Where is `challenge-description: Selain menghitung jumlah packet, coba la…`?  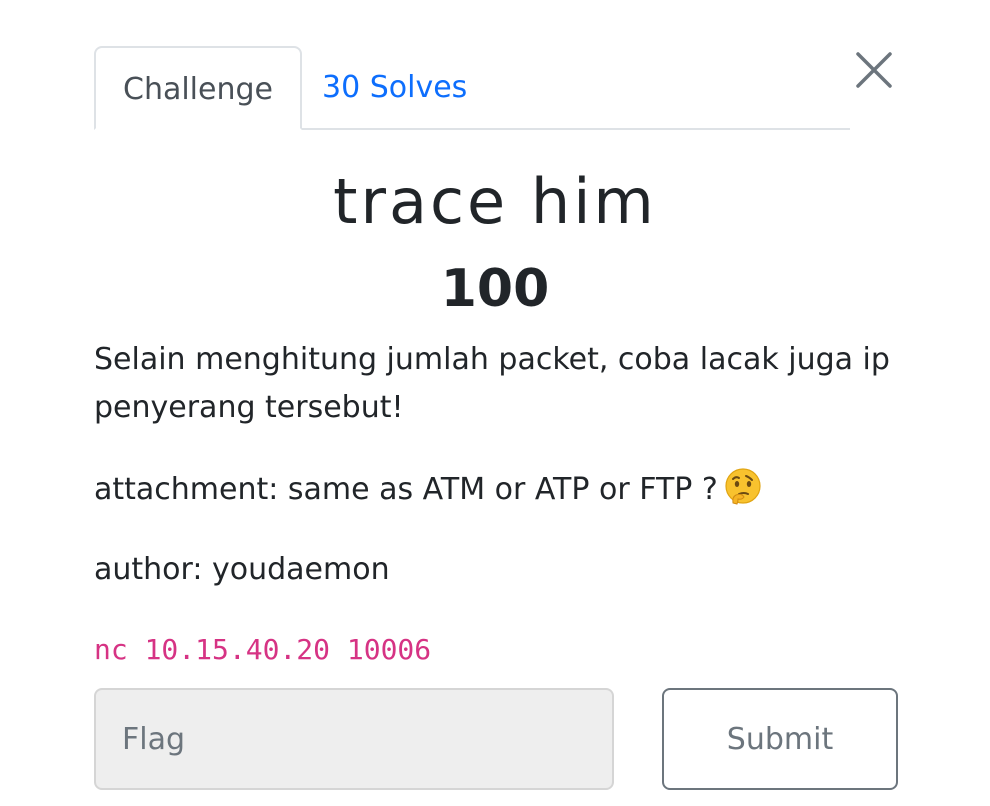
challenge-description: Selain menghitung jumlah packet, coba la… is located at coordinates (492, 383).